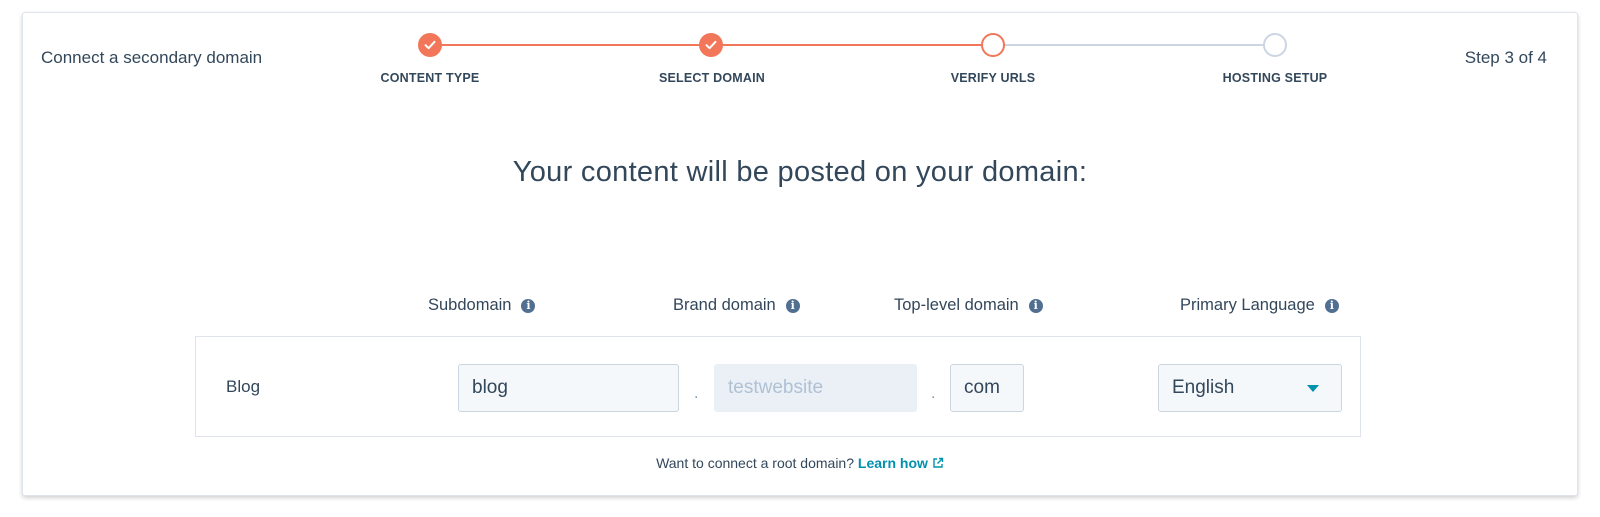 The image size is (1600, 517). What do you see at coordinates (892, 463) in the screenshot?
I see `learn-how-link-label: Learn how` at bounding box center [892, 463].